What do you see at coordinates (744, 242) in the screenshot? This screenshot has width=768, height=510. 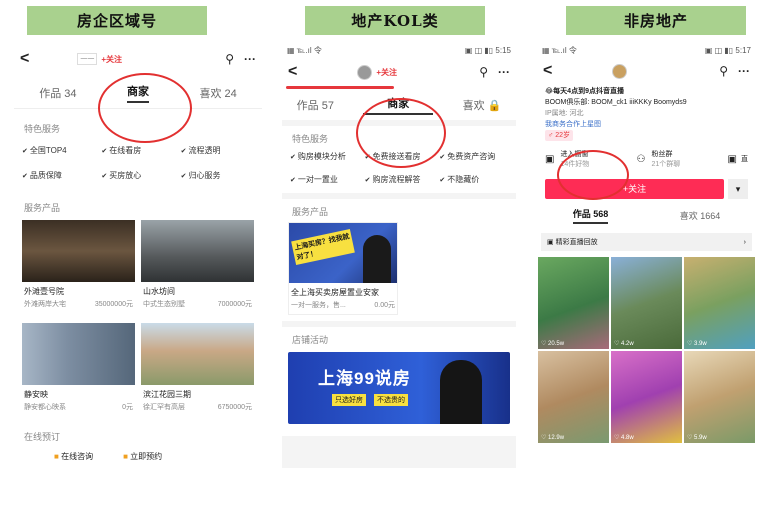 I see `chevron-right-icon: ›` at bounding box center [744, 242].